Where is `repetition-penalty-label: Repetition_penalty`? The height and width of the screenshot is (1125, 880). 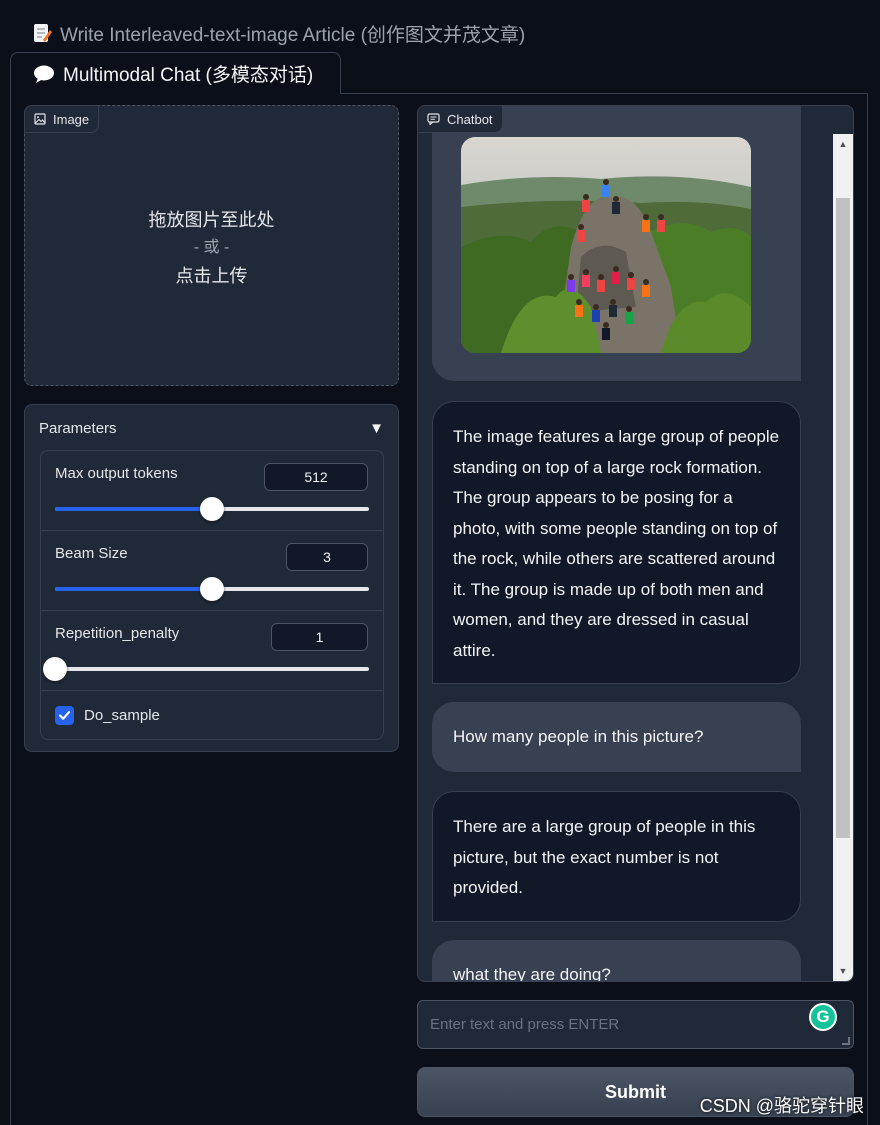
repetition-penalty-label: Repetition_penalty is located at coordinates (117, 633).